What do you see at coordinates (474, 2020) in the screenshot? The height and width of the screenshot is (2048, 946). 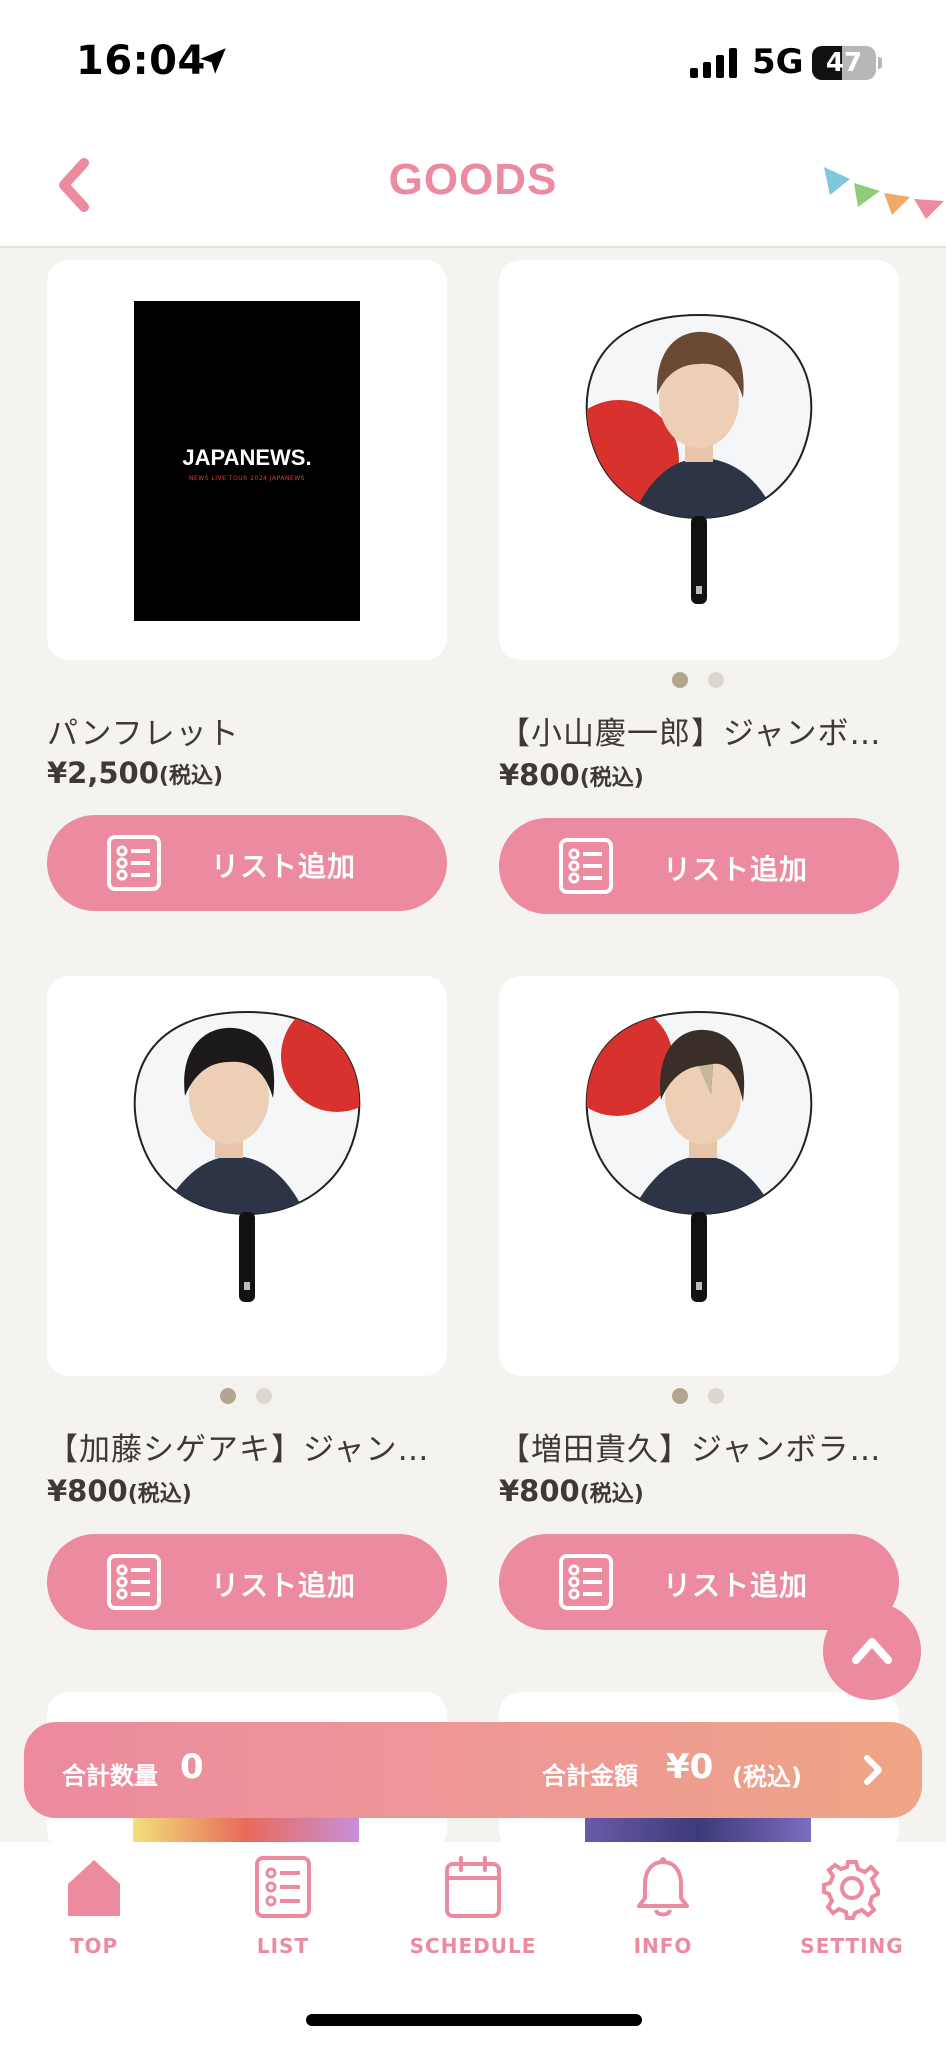 I see `home-indicator` at bounding box center [474, 2020].